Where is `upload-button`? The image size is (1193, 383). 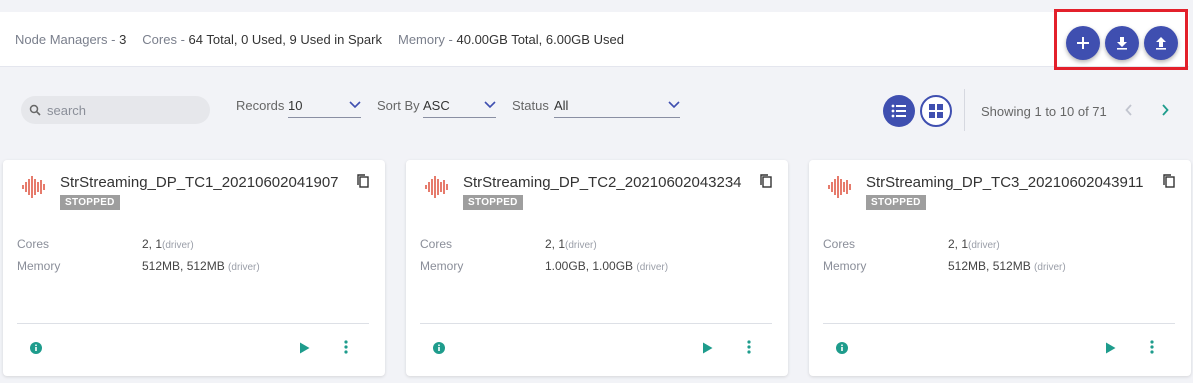 upload-button is located at coordinates (1161, 43).